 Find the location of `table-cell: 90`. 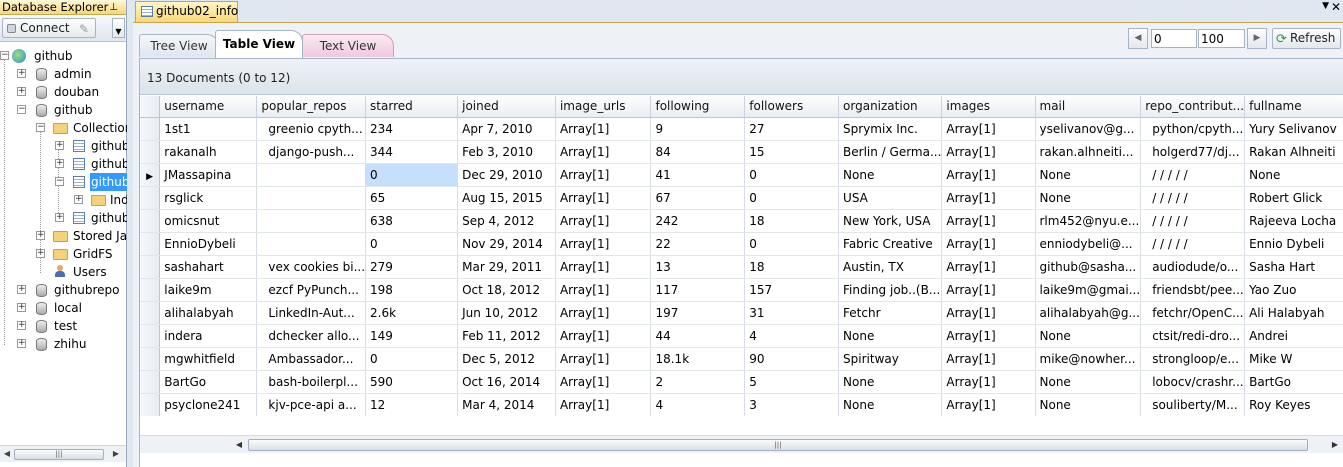

table-cell: 90 is located at coordinates (792, 359).